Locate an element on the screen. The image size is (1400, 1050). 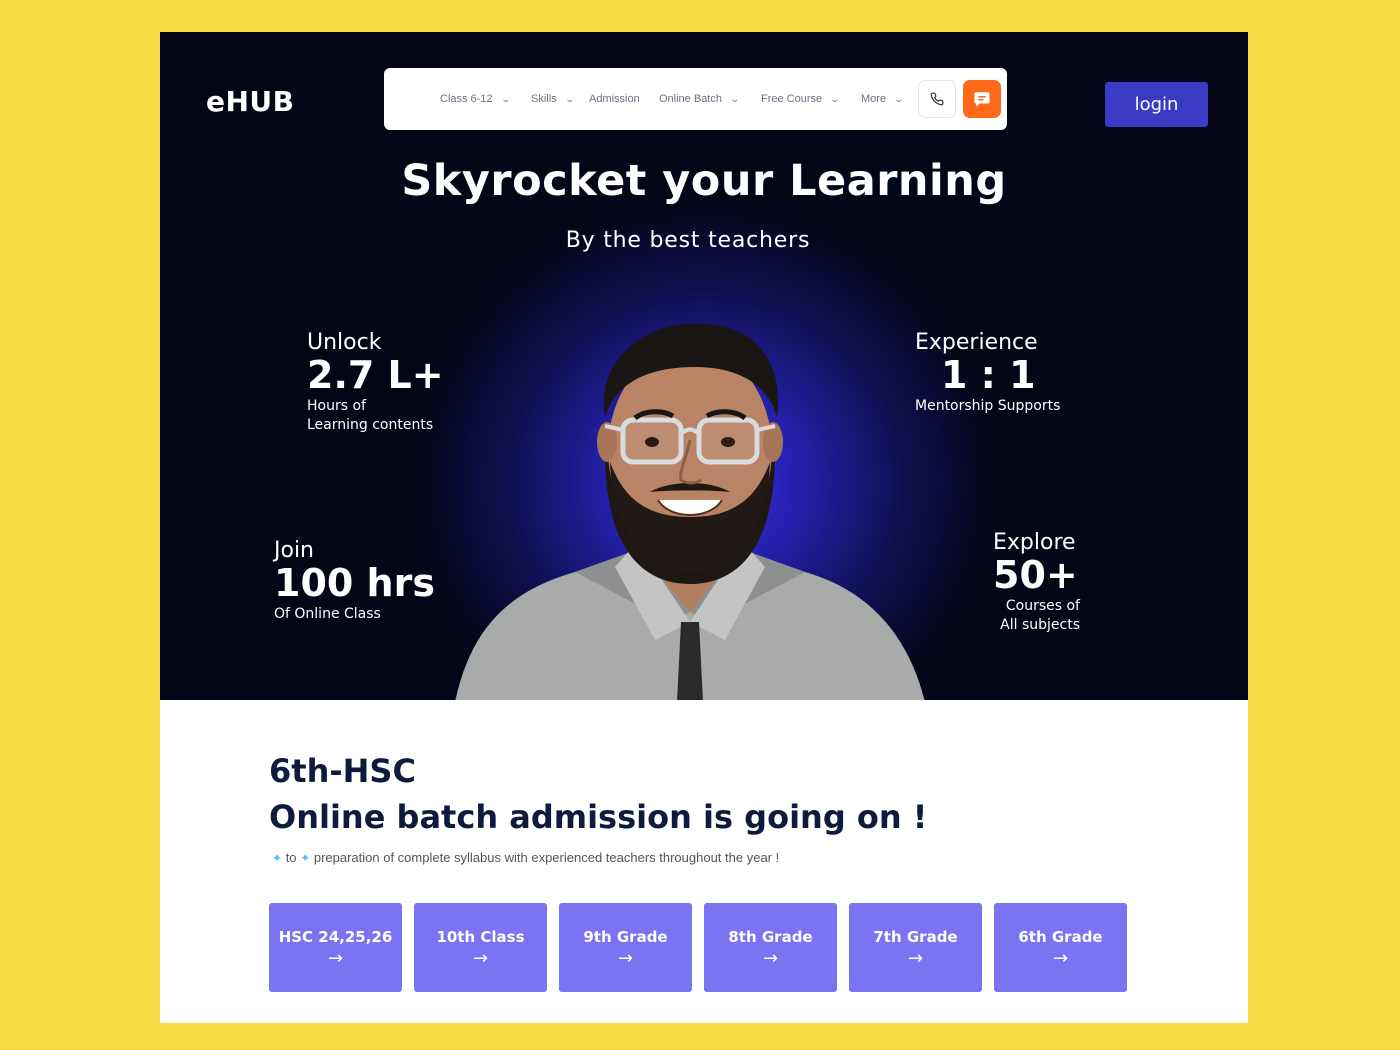
nav-label: Free Course is located at coordinates (792, 99).